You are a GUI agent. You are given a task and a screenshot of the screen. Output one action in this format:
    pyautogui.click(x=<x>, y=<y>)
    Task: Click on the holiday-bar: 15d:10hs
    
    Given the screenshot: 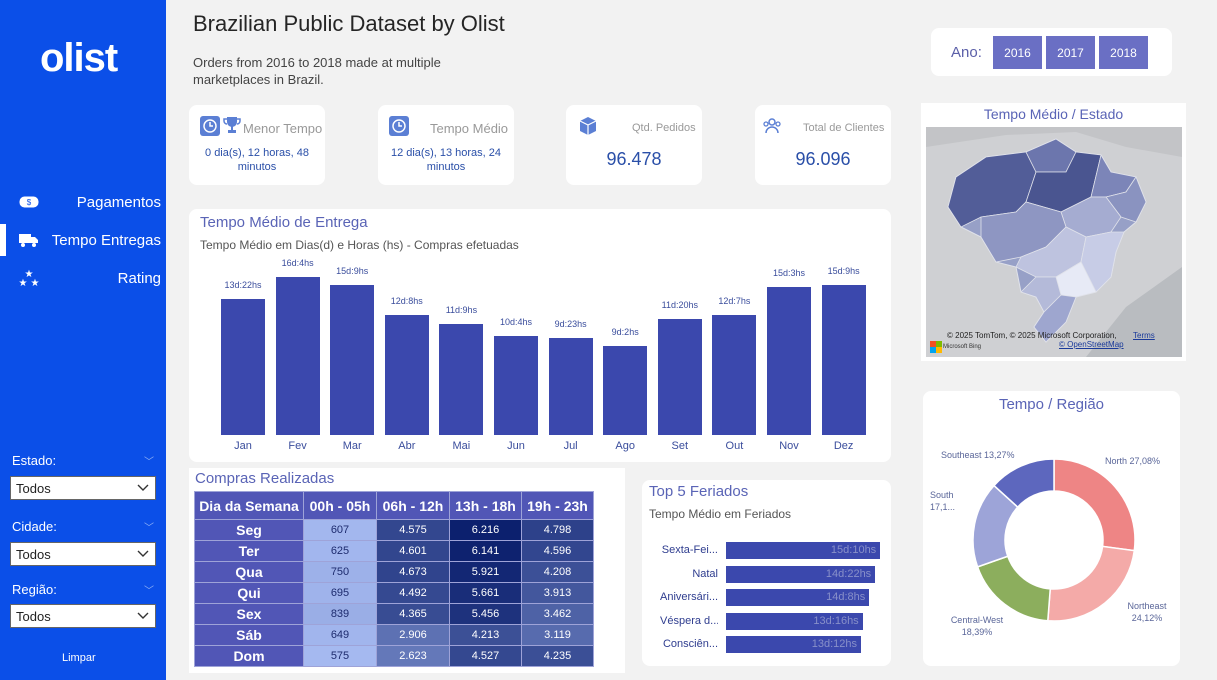 What is the action you would take?
    pyautogui.click(x=803, y=550)
    